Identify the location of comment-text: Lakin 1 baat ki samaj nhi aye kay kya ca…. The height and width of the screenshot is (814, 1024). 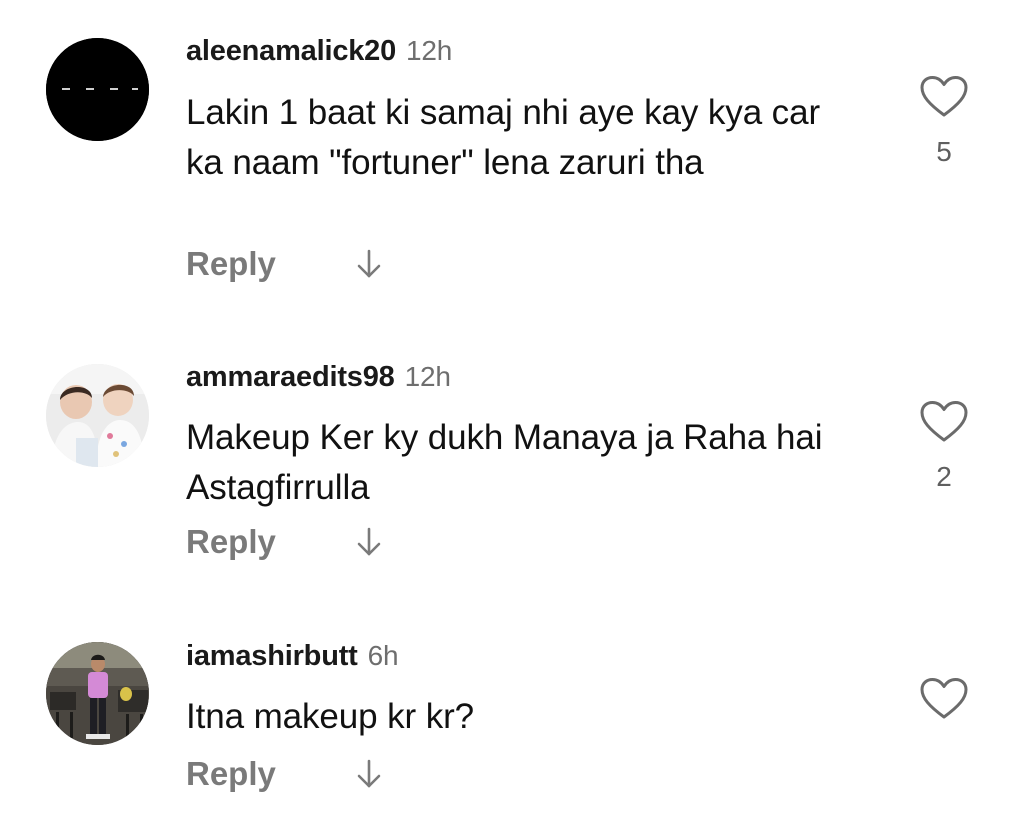
(503, 137).